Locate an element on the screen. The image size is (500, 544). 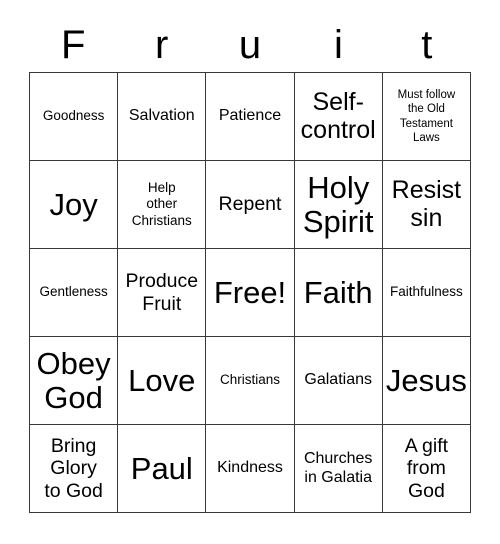
bingo-cell-label: Love is located at coordinates (162, 380).